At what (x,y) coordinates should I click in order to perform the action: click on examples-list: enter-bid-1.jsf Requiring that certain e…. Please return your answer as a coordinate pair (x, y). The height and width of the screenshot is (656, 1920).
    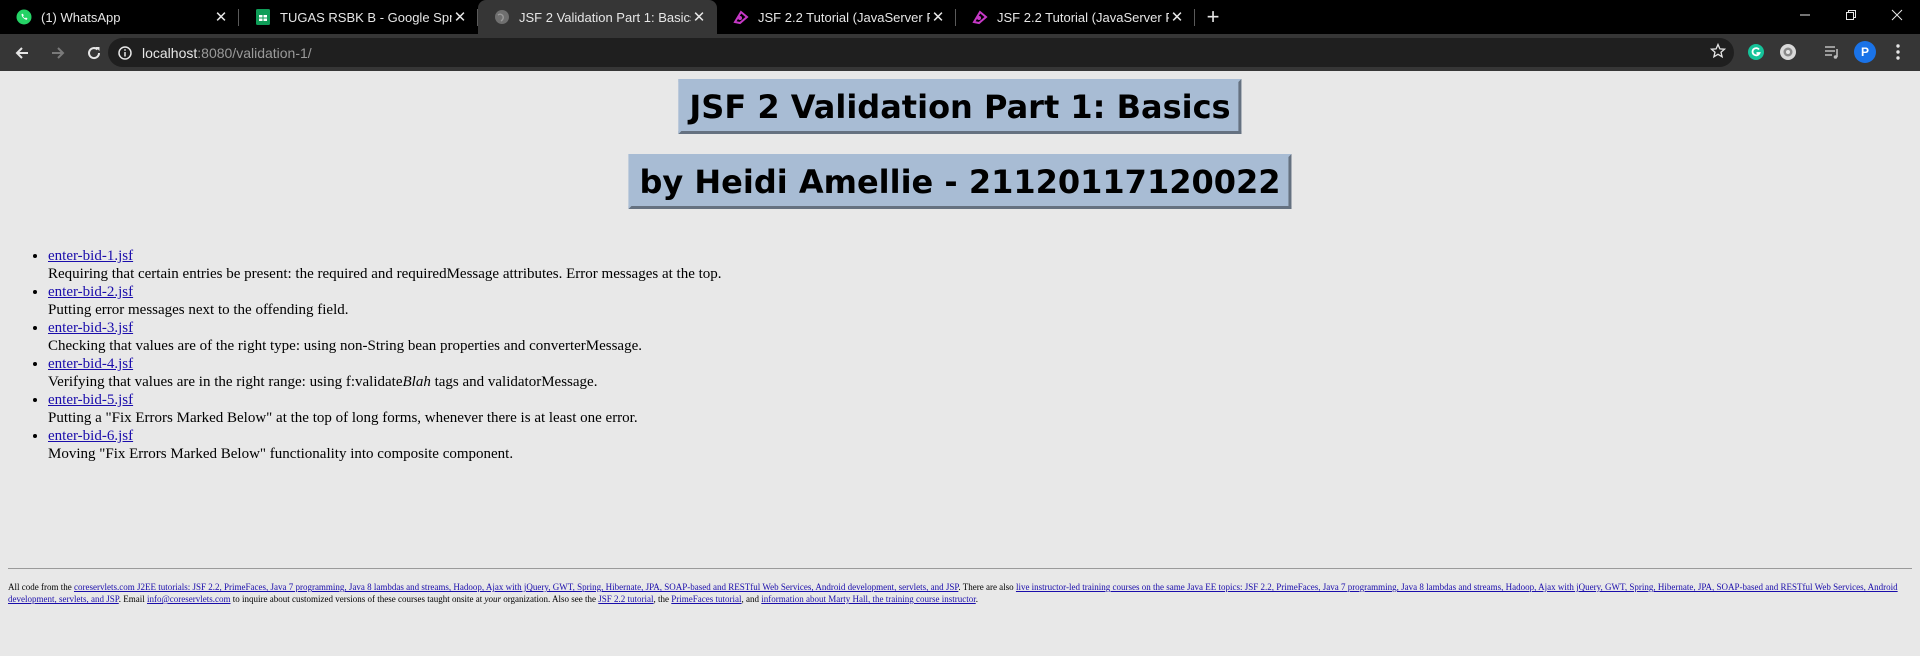
    Looking at the image, I should click on (361, 355).